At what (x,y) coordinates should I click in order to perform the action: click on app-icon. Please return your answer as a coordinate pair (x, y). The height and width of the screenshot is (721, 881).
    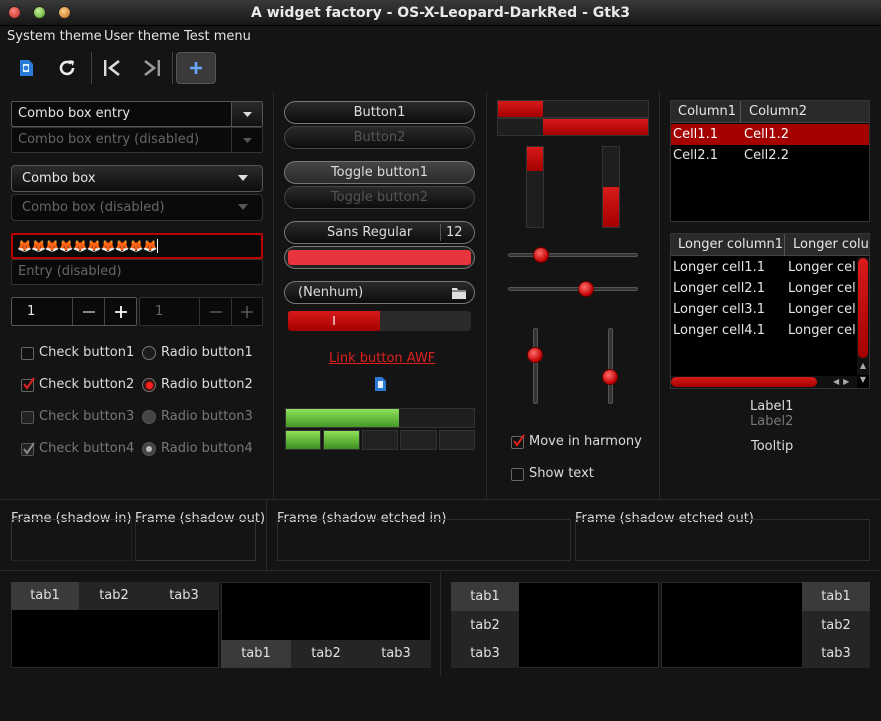
    Looking at the image, I should click on (26, 68).